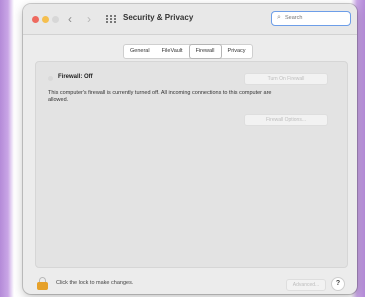  I want to click on lock-icon, so click(42, 283).